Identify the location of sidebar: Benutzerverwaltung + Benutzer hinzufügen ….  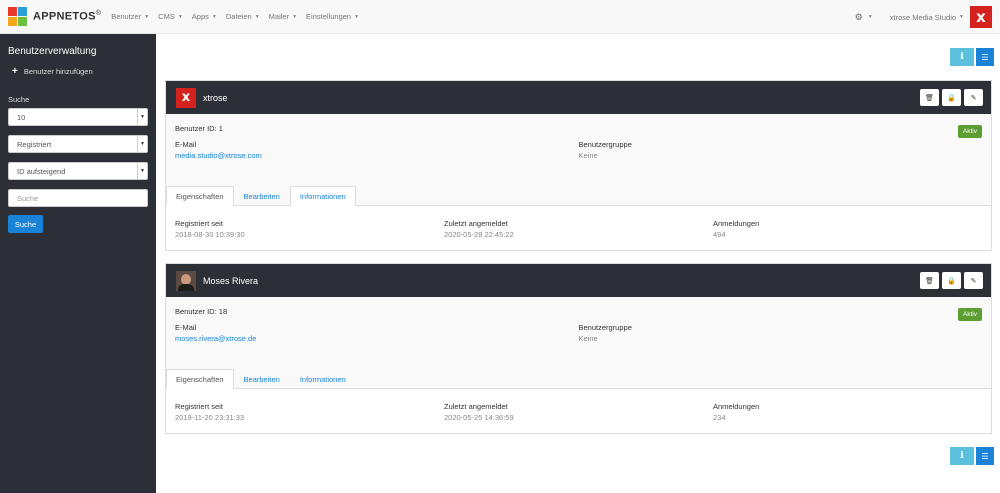
(78, 263).